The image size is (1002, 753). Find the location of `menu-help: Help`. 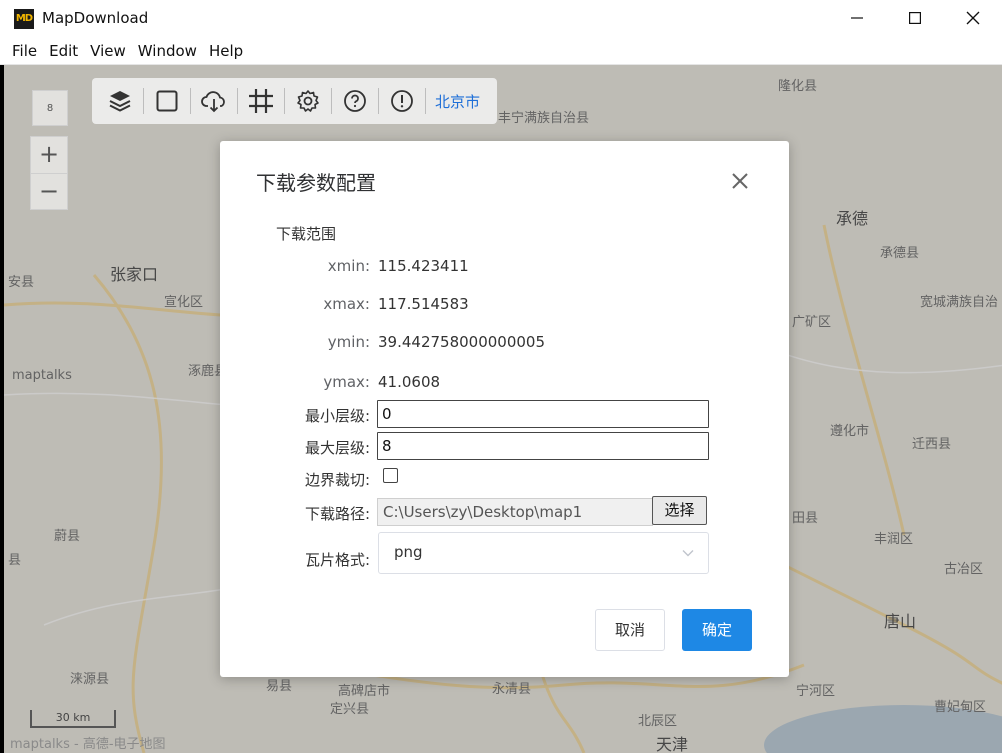

menu-help: Help is located at coordinates (226, 51).